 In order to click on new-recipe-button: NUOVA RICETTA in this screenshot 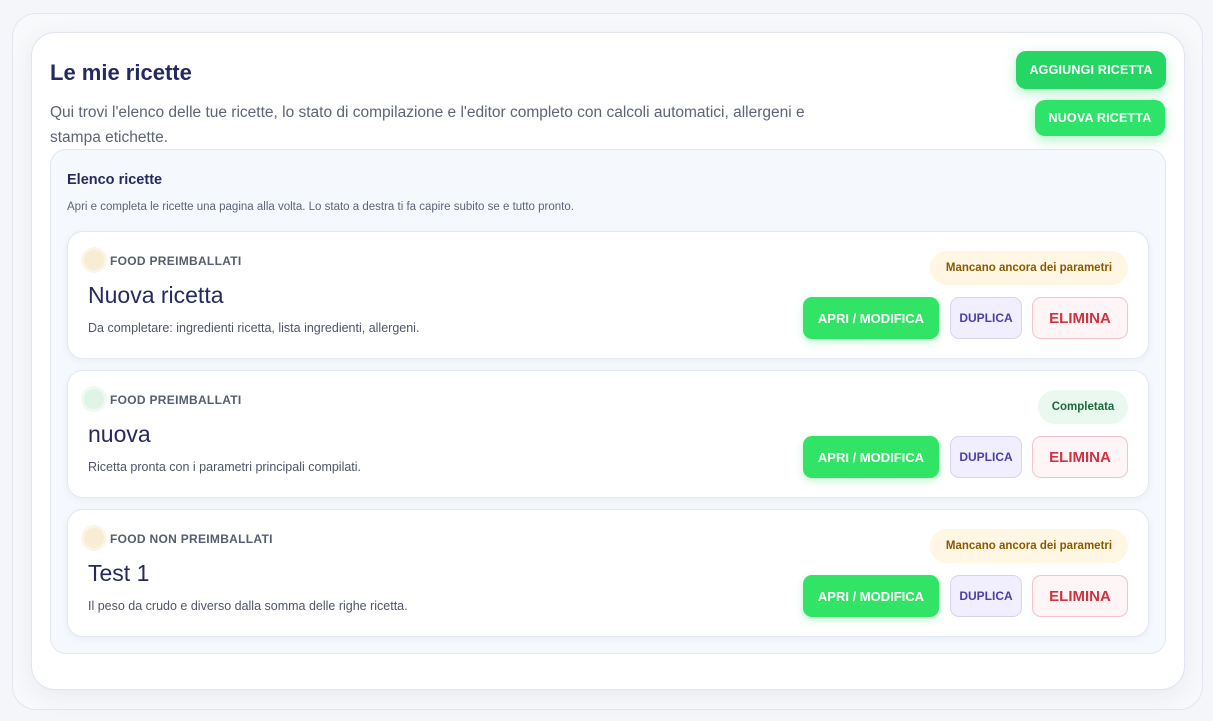, I will do `click(1100, 118)`.